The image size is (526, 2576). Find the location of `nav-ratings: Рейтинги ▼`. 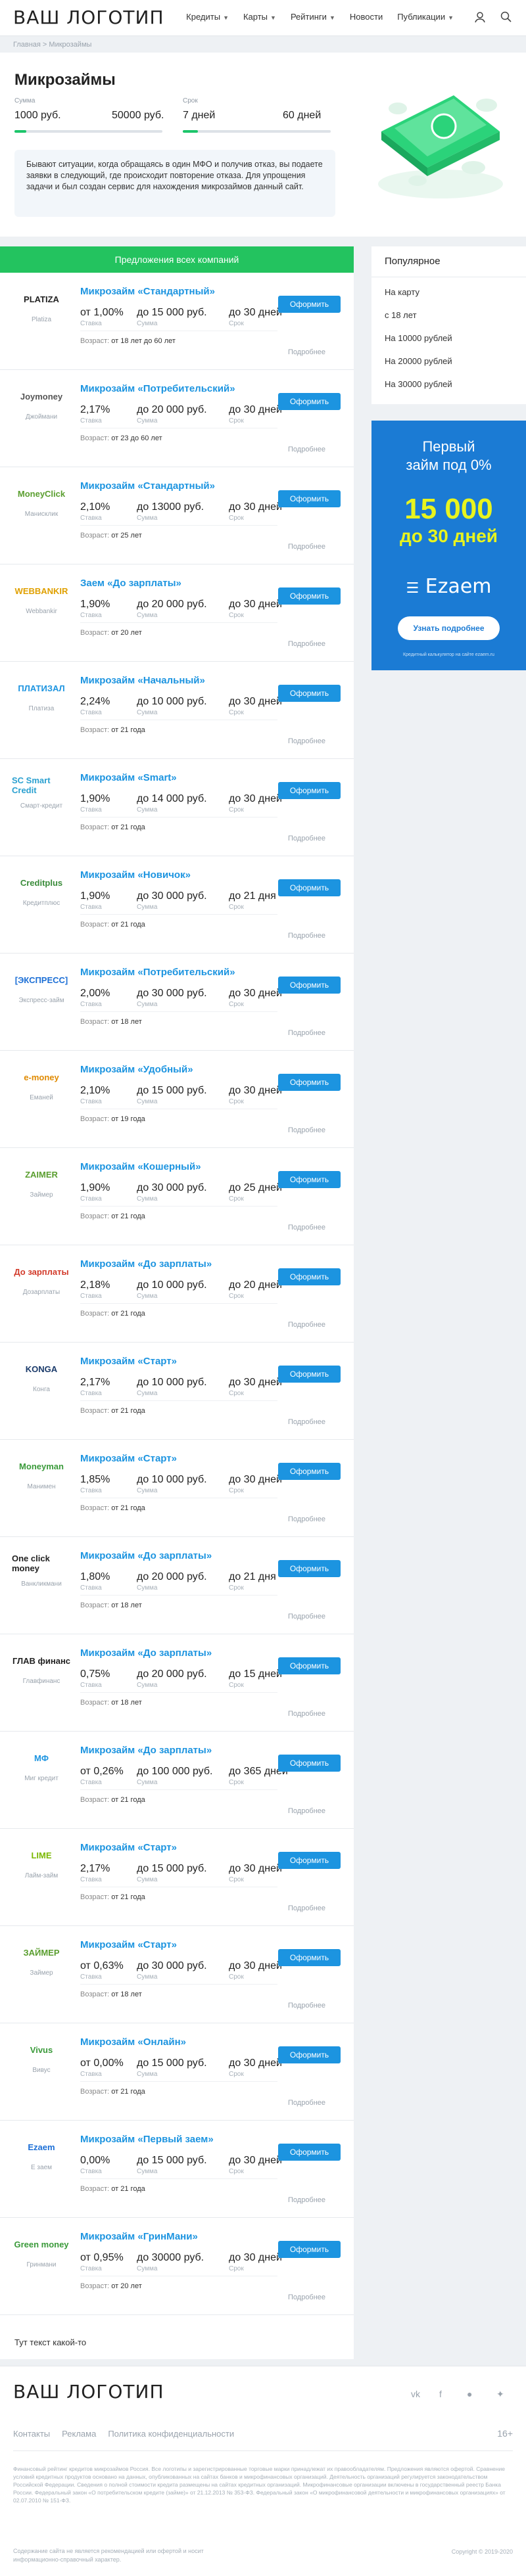

nav-ratings: Рейтинги ▼ is located at coordinates (313, 17).